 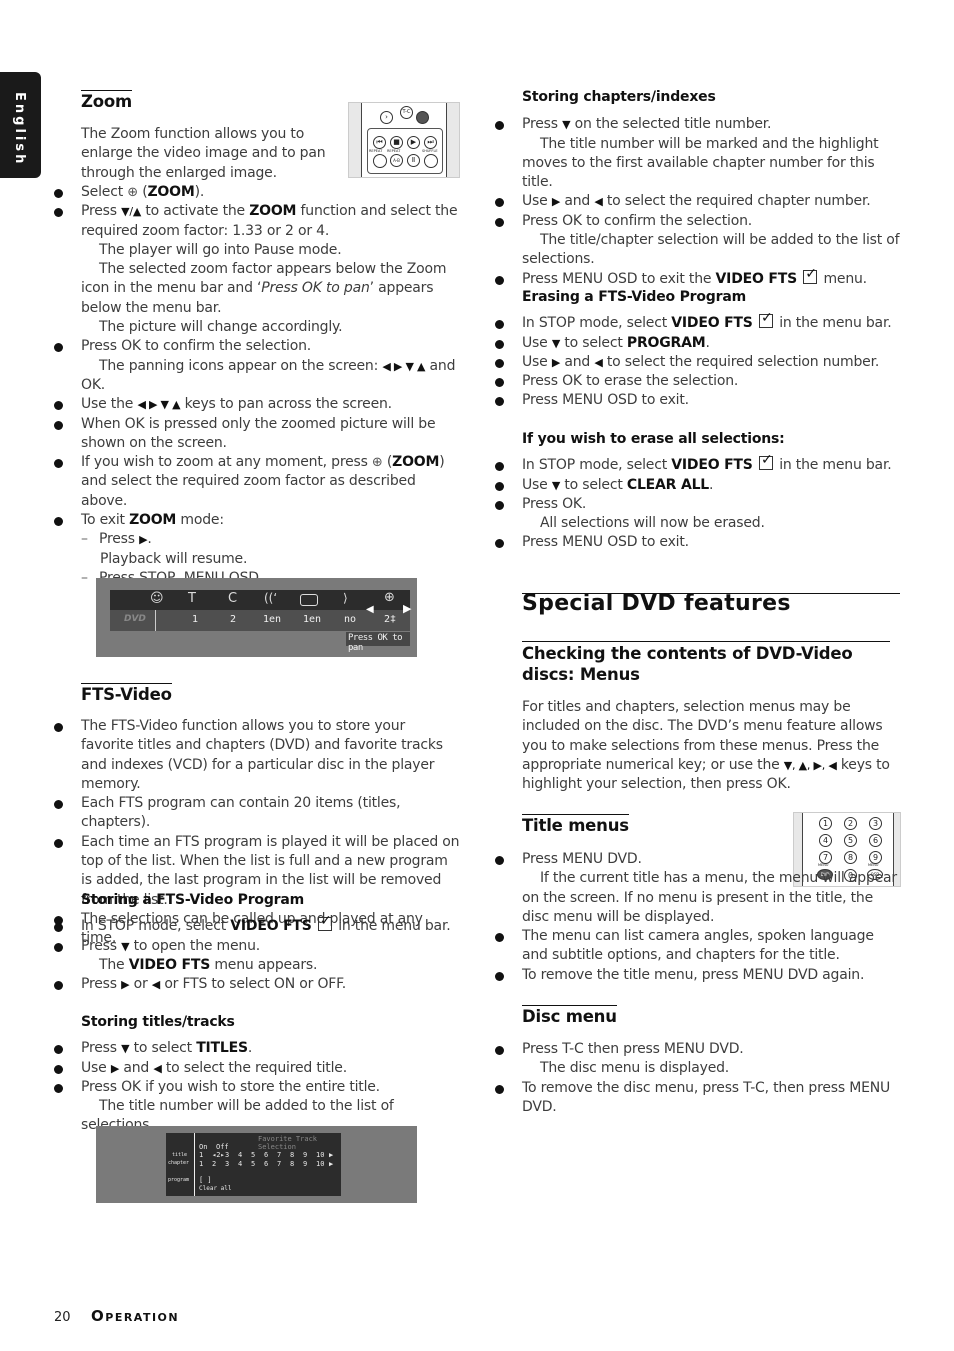 What do you see at coordinates (309, 600) in the screenshot?
I see `subtitle-icon` at bounding box center [309, 600].